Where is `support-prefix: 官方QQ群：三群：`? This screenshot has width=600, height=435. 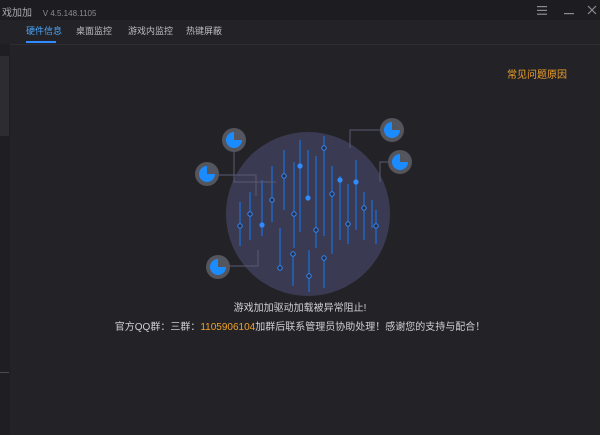 support-prefix: 官方QQ群：三群： is located at coordinates (157, 327).